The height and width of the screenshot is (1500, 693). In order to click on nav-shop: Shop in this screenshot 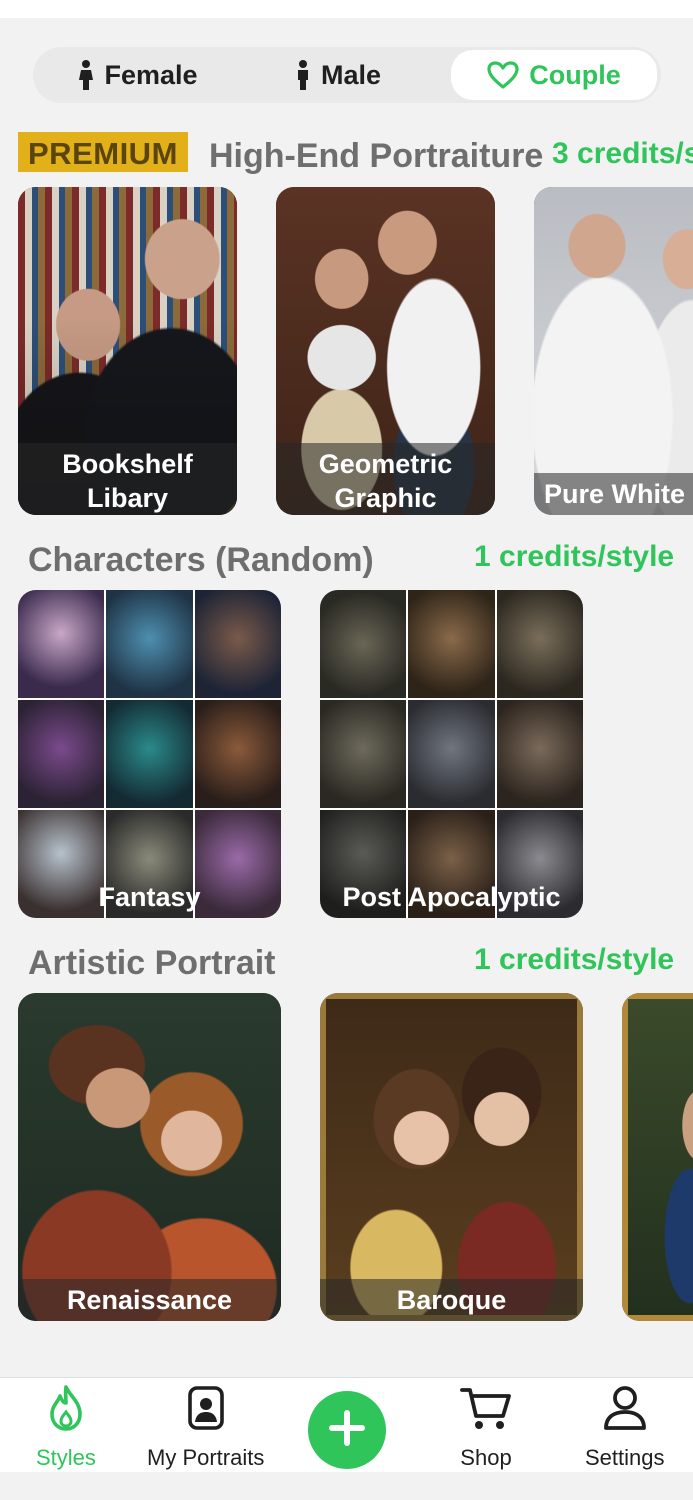, I will do `click(486, 1427)`.